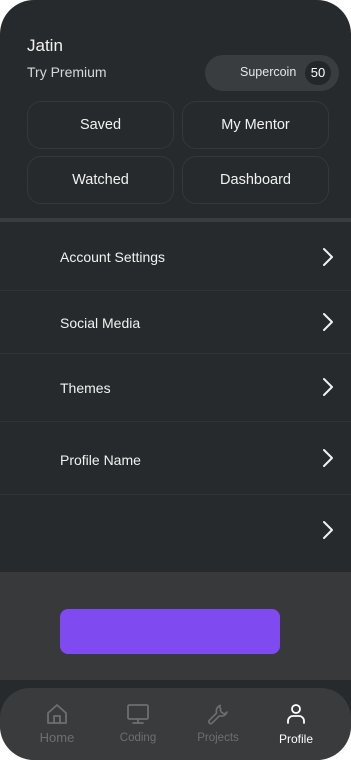  I want to click on nav-label: Coding, so click(138, 738).